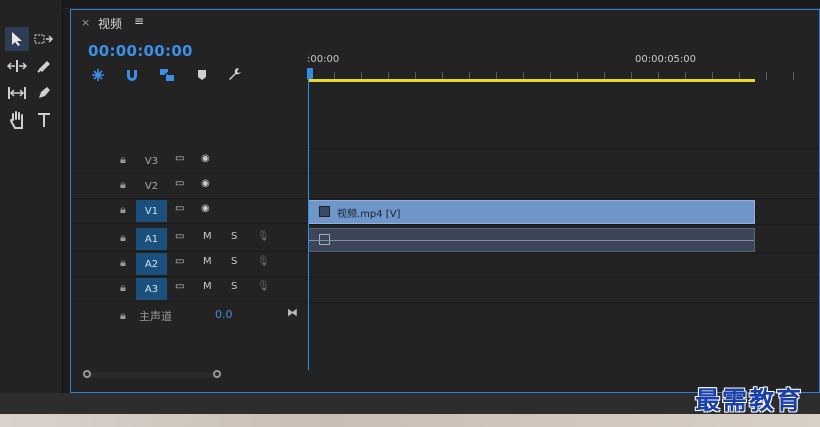 The height and width of the screenshot is (427, 820). Describe the element at coordinates (139, 21) in the screenshot. I see `panel-menu-button: ≡` at that location.